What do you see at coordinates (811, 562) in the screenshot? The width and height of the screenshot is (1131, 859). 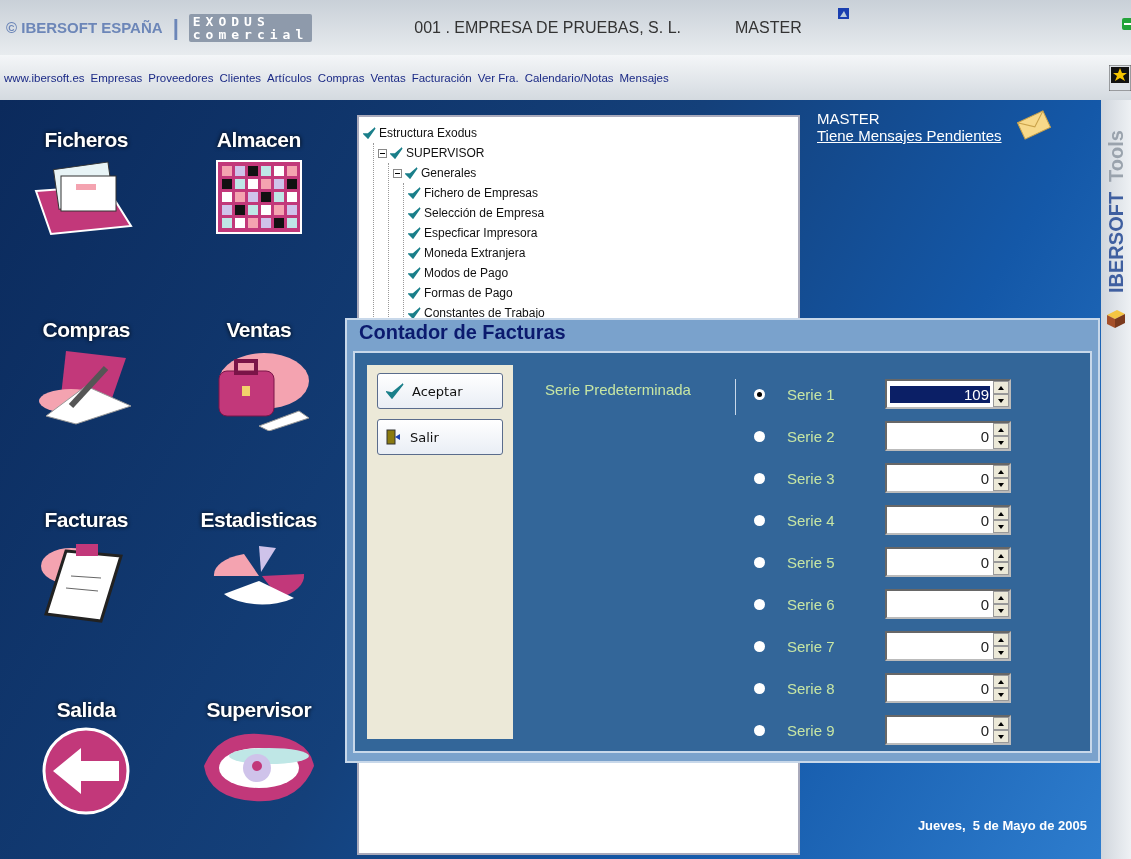 I see `series-label: Serie 5` at bounding box center [811, 562].